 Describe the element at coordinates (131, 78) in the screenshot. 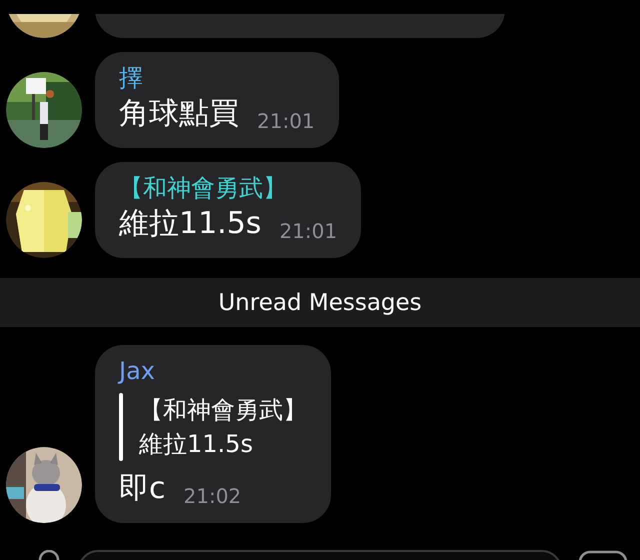

I see `sender-name: 擇` at that location.